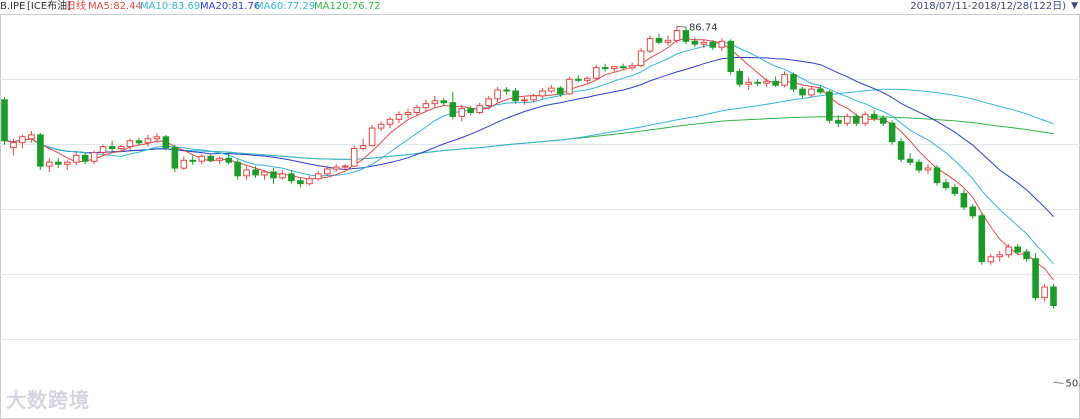 This screenshot has width=1080, height=419. I want to click on ma120-line, so click(529, 138).